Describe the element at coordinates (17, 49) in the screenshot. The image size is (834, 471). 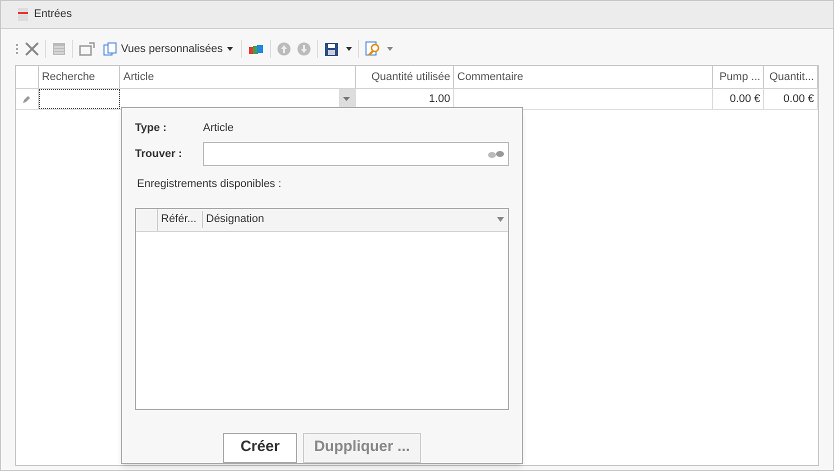
I see `grip-icon` at that location.